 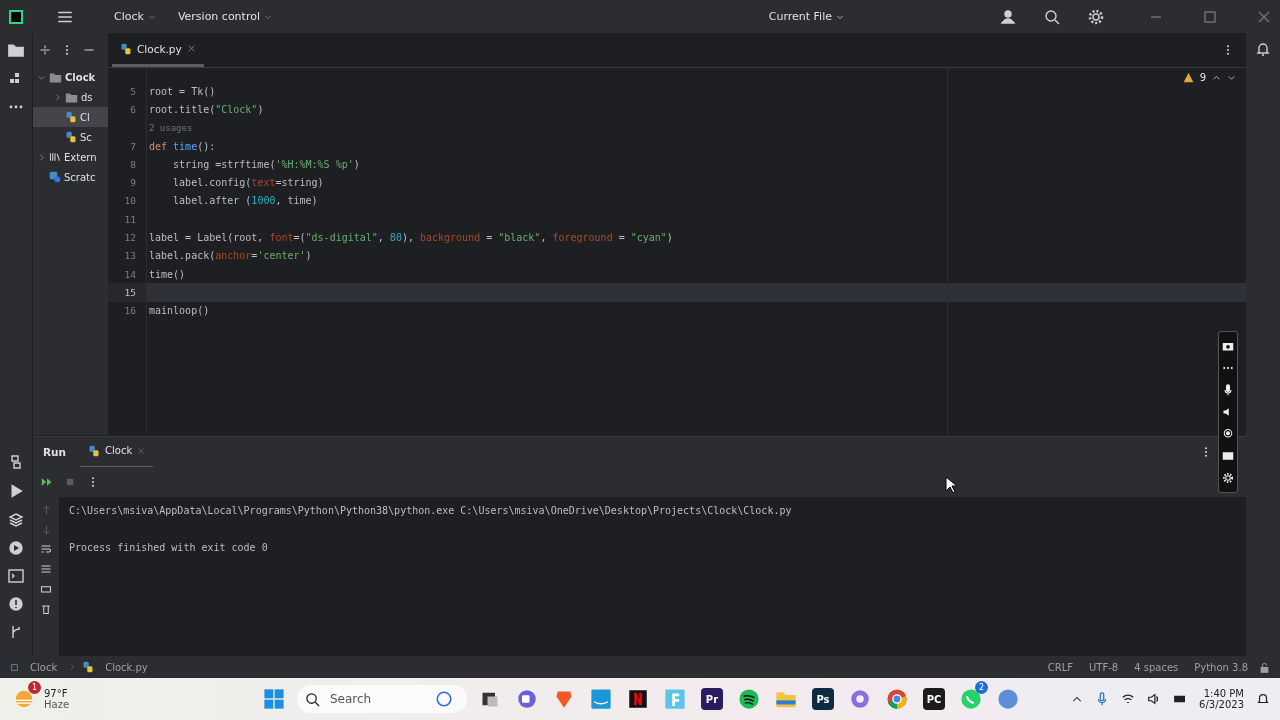 I want to click on wrap-icon, so click(x=46, y=549).